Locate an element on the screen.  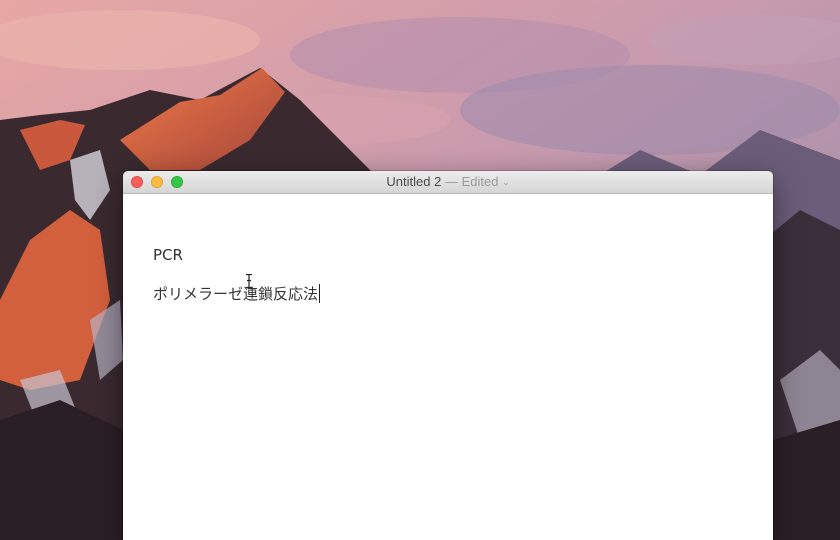
window-title: Untitled 2 — Edited ⌄ is located at coordinates (448, 181).